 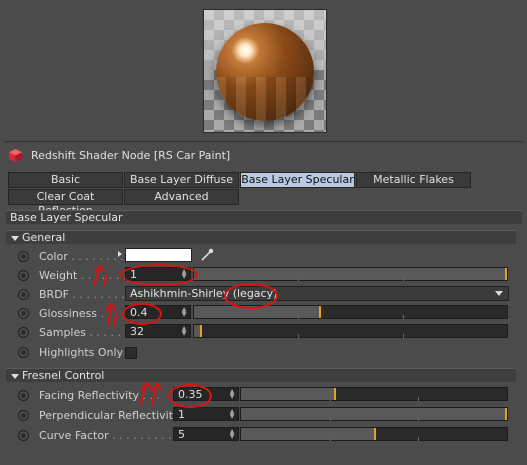 I want to click on perpendicular-reflectivity-slider, so click(x=374, y=414).